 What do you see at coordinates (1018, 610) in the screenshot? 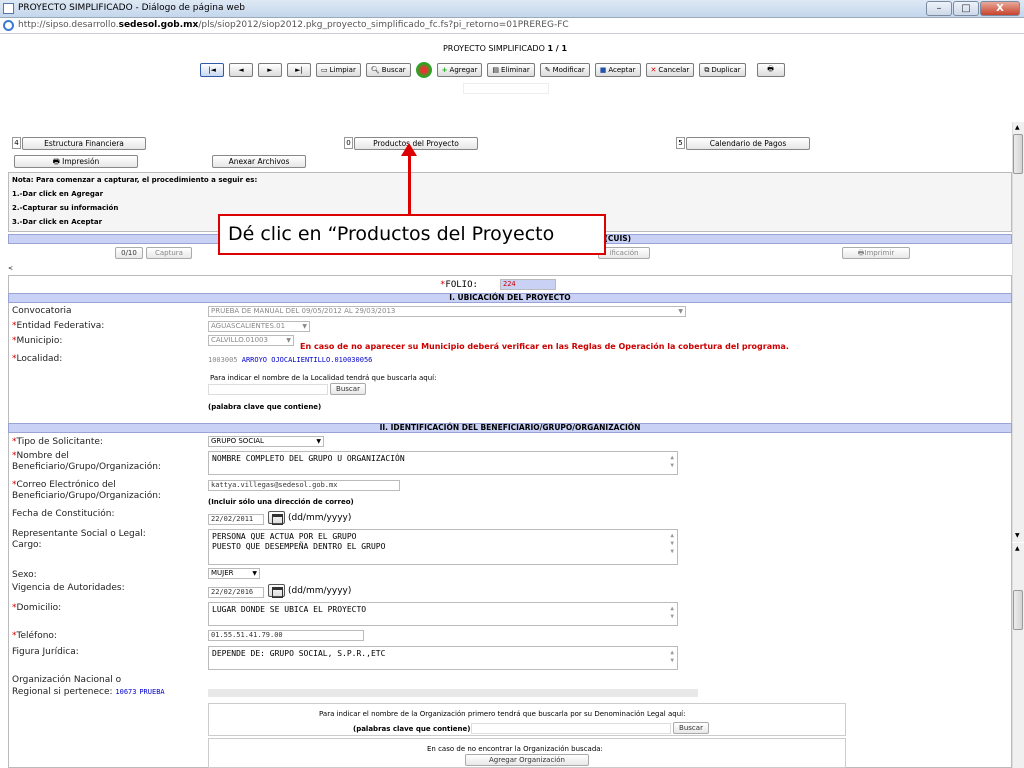
I see `lower-scroll-thumb` at bounding box center [1018, 610].